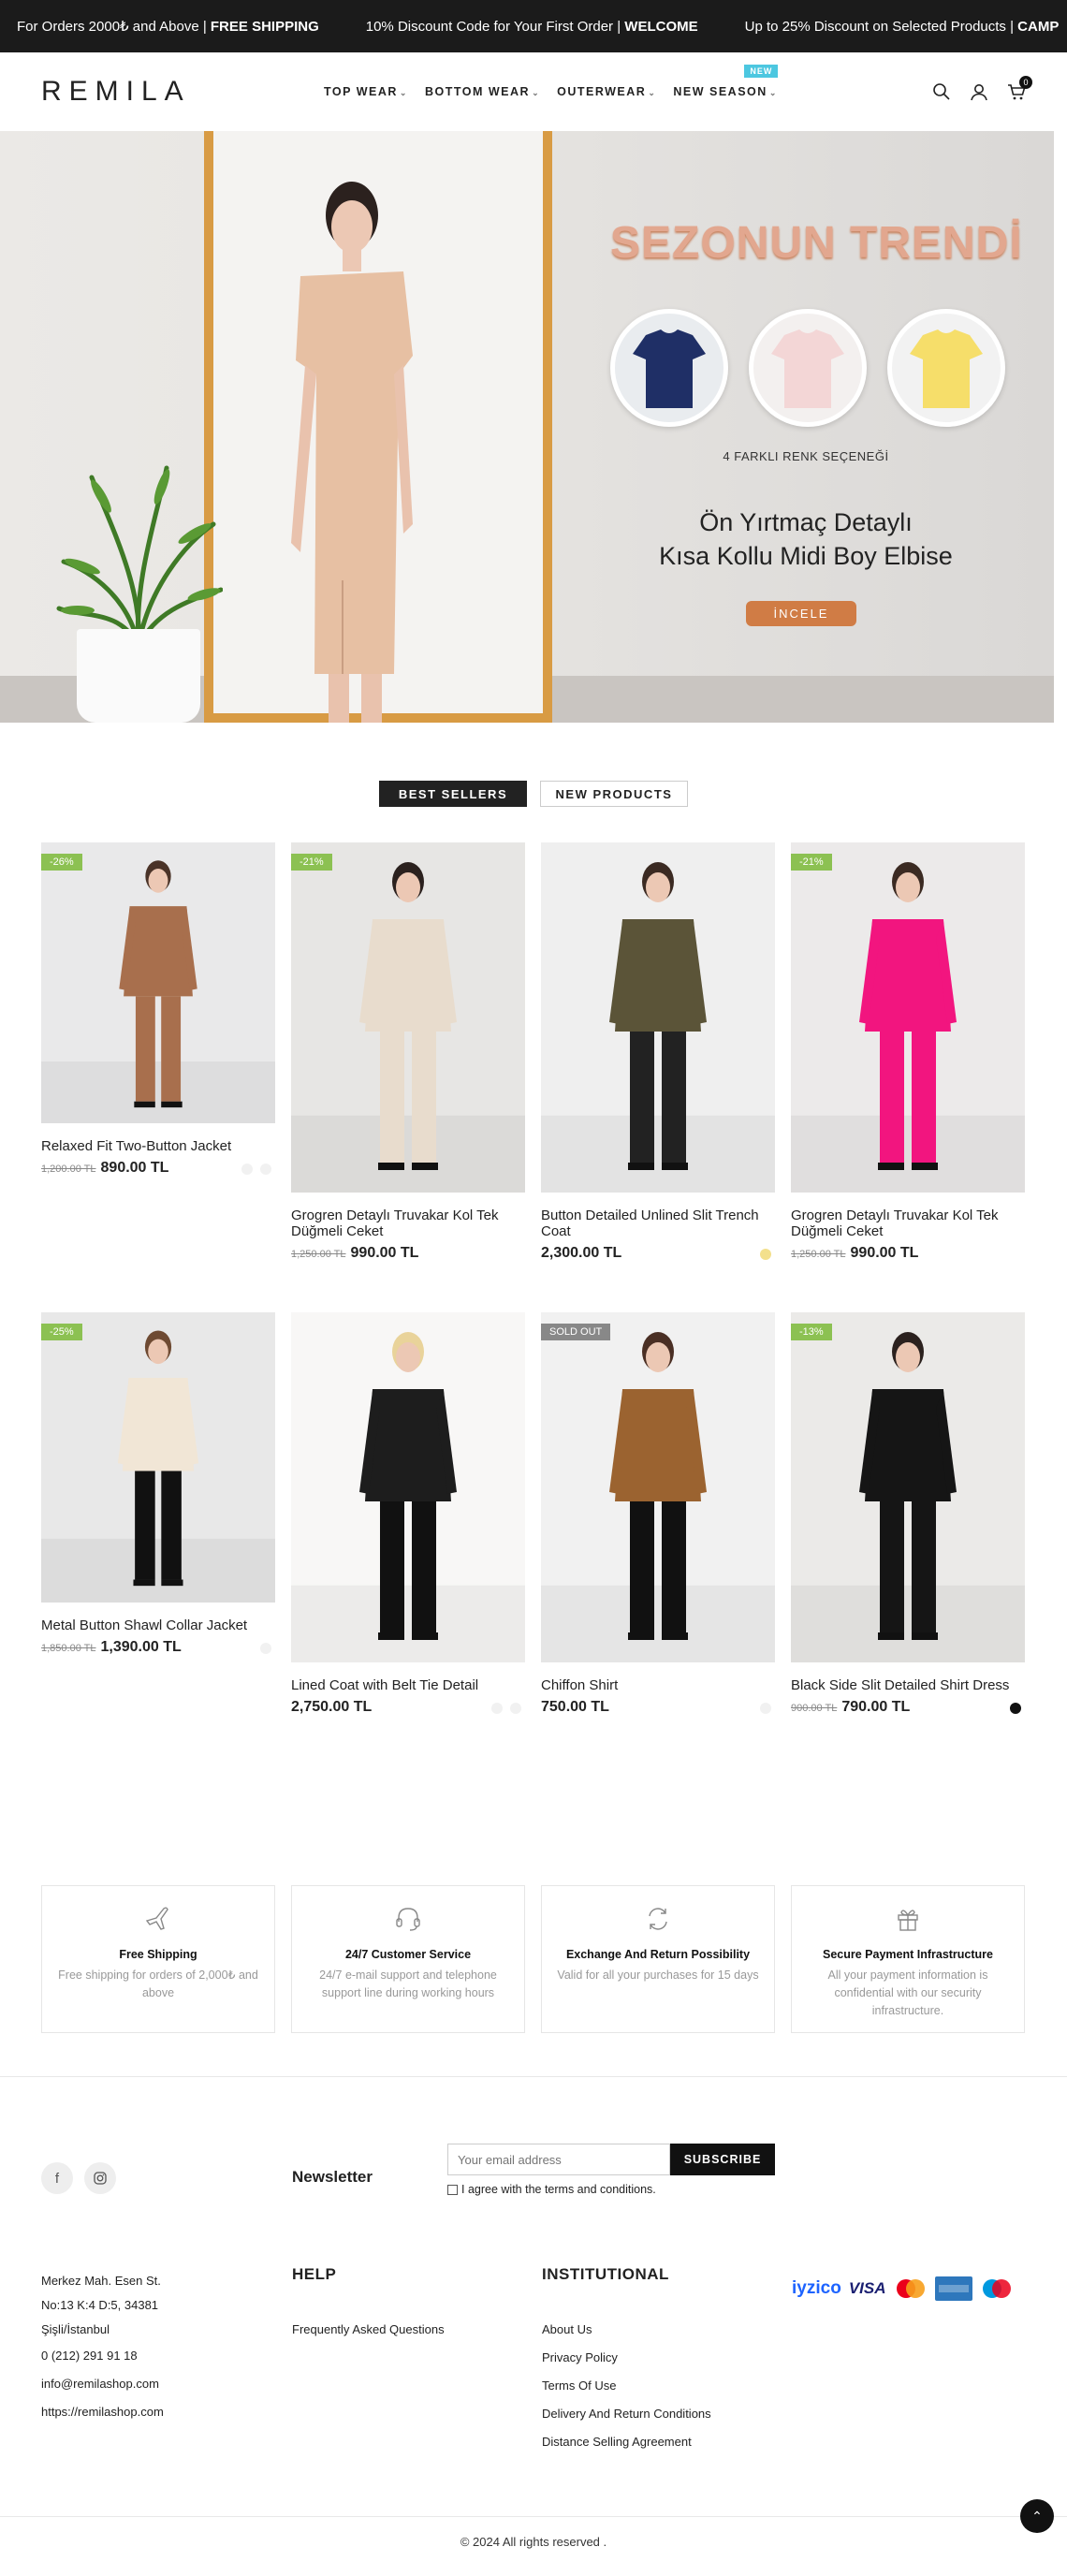 This screenshot has width=1067, height=2576. I want to click on payment-logos: iyzico VISA, so click(903, 2289).